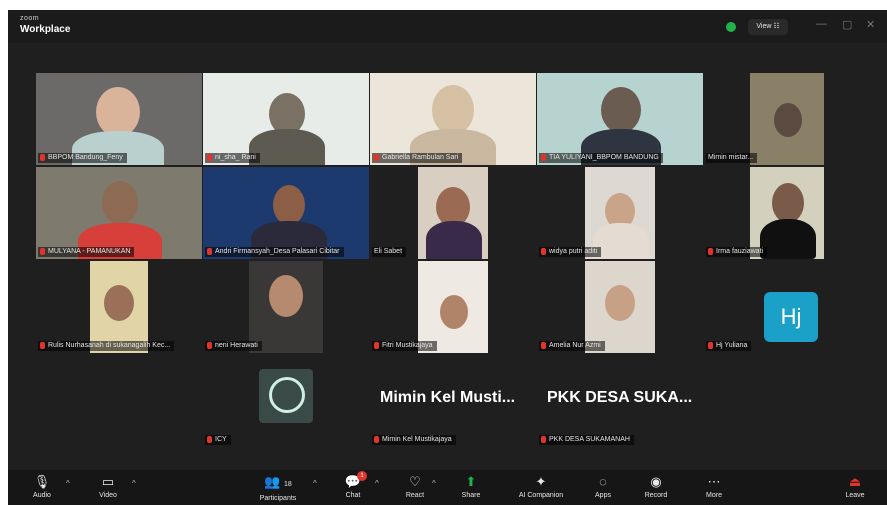 This screenshot has width=887, height=505. I want to click on leave-icon: ⏏, so click(855, 481).